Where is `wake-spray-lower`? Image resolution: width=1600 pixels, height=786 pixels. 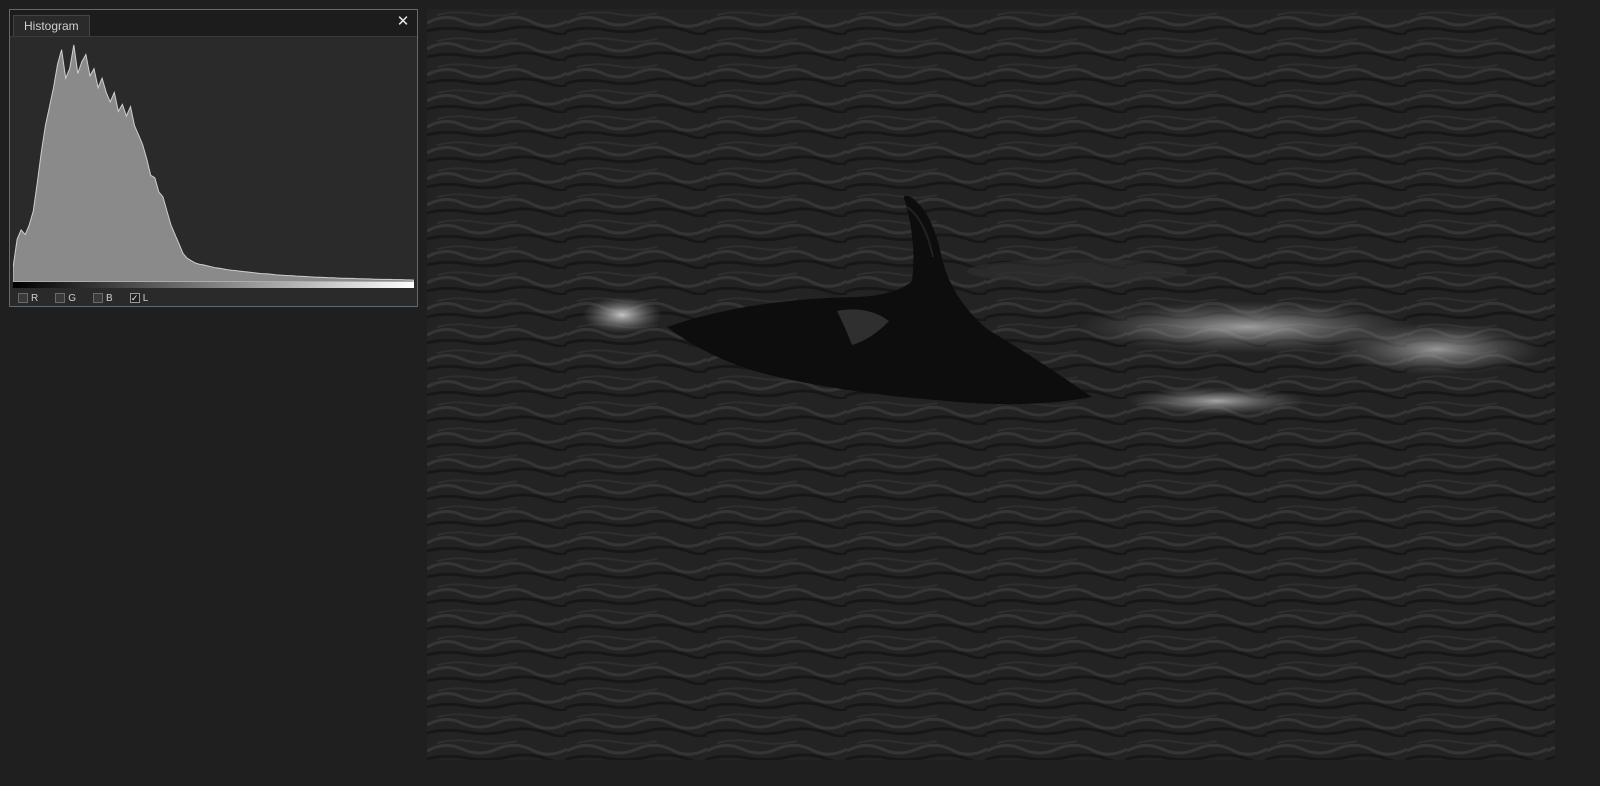 wake-spray-lower is located at coordinates (1217, 401).